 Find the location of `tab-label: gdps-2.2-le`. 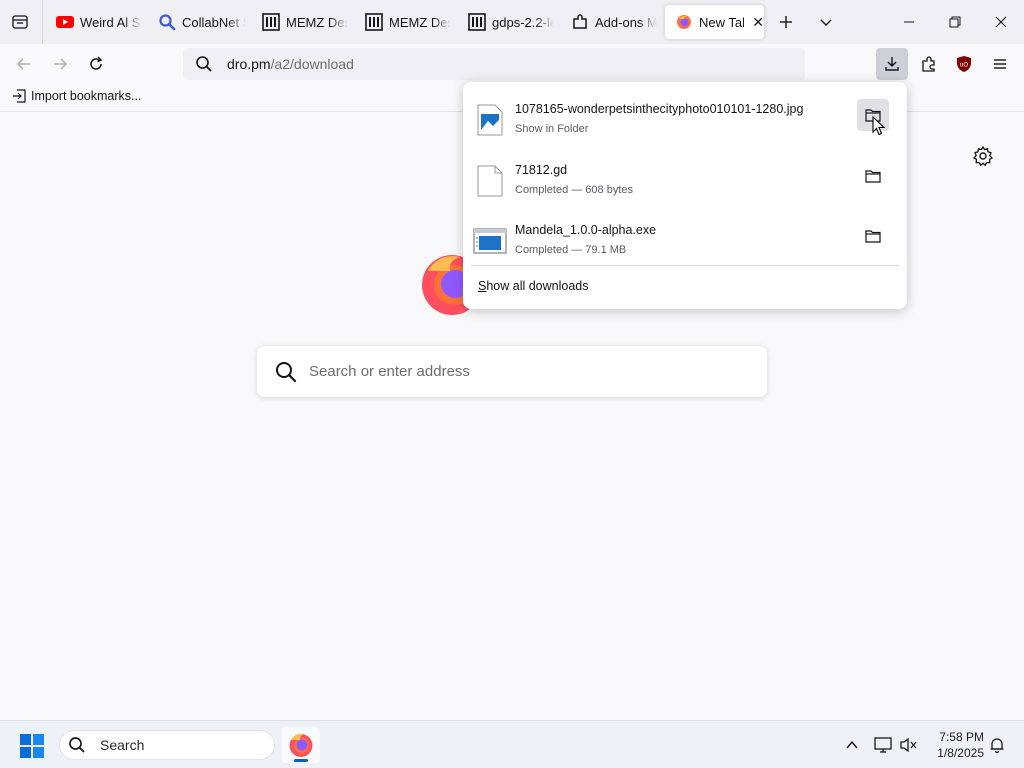

tab-label: gdps-2.2-le is located at coordinates (523, 22).